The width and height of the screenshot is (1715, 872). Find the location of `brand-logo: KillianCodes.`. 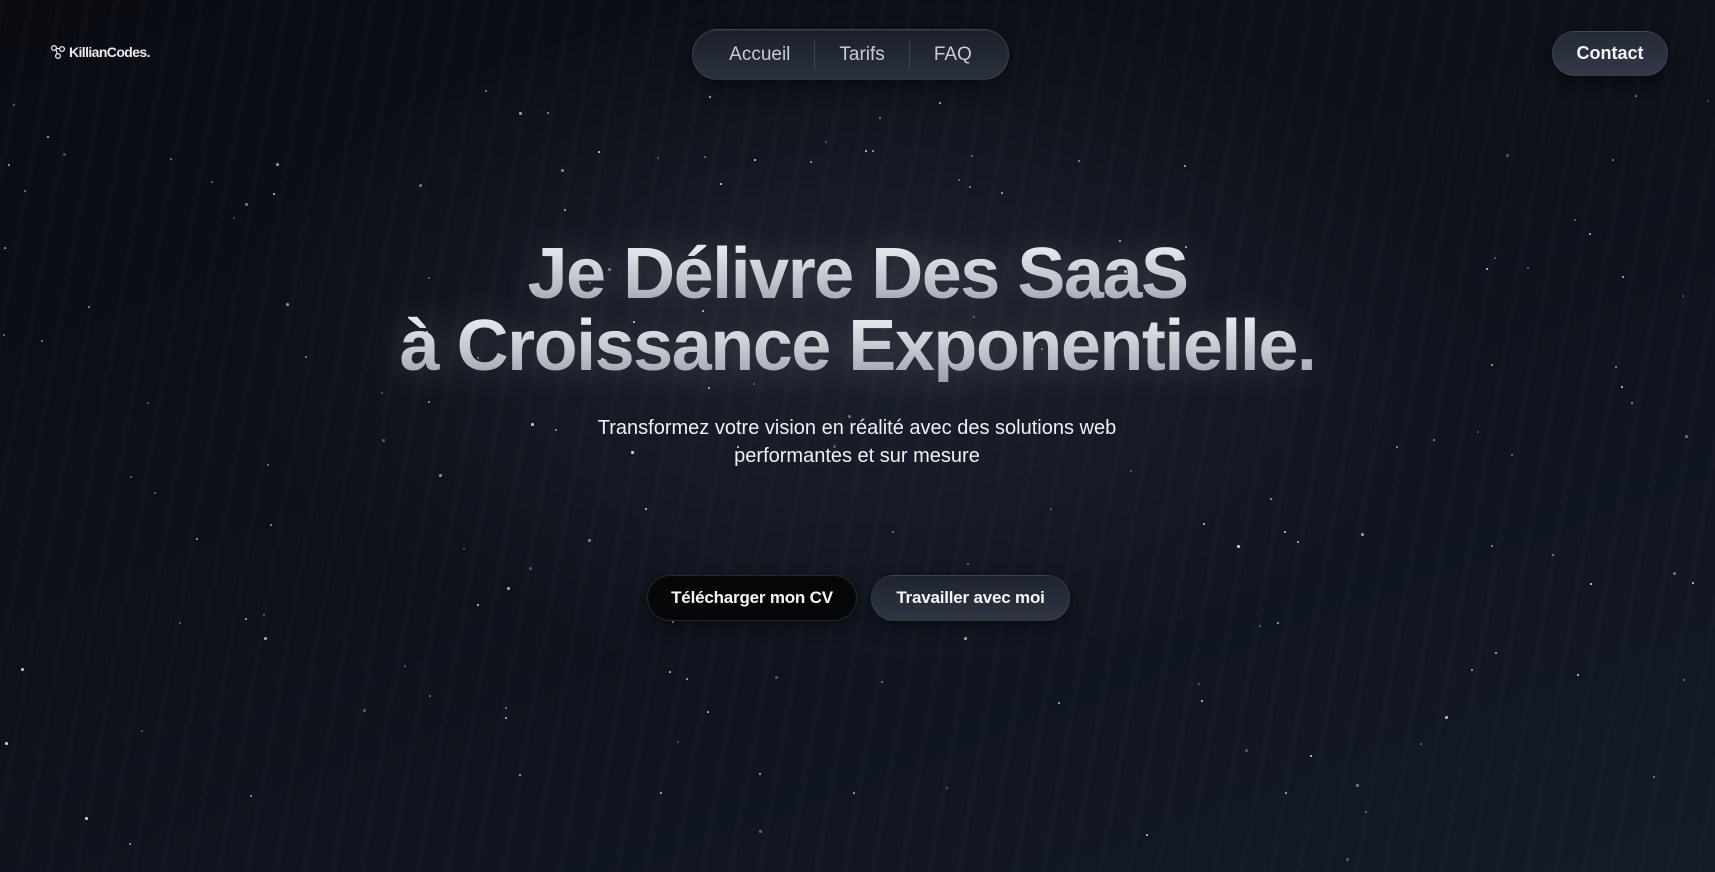

brand-logo: KillianCodes. is located at coordinates (100, 52).